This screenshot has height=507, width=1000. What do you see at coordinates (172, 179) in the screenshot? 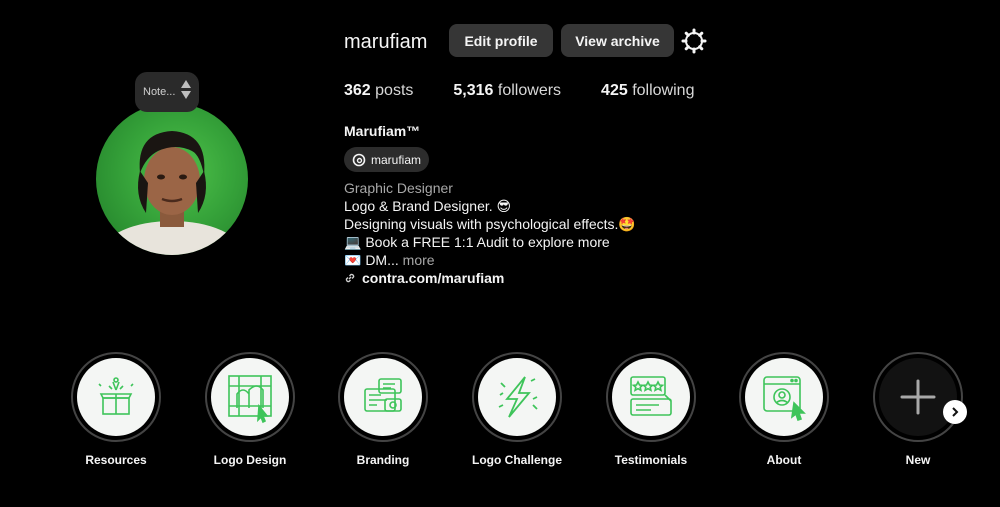
I see `profile-avatar` at bounding box center [172, 179].